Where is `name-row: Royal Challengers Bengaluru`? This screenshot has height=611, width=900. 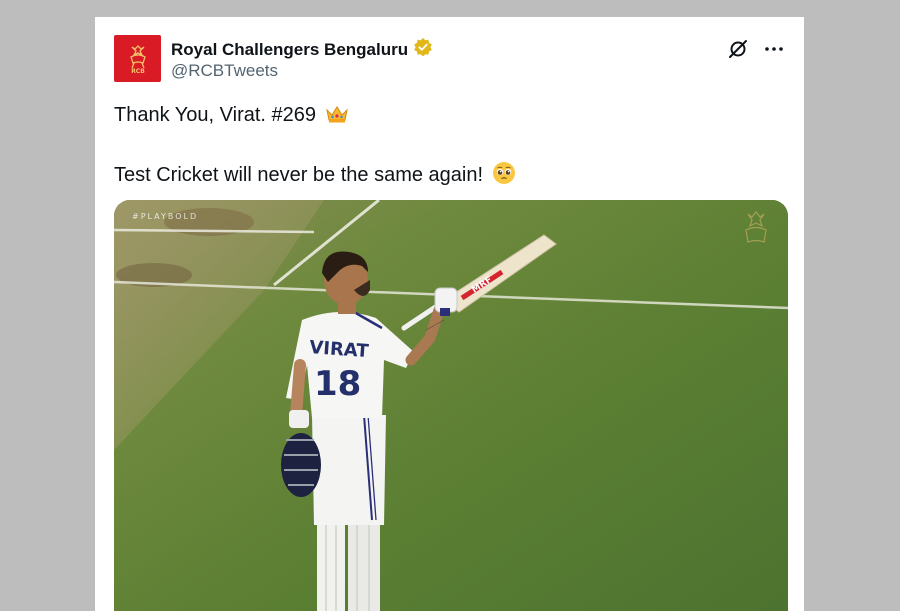
name-row: Royal Challengers Bengaluru is located at coordinates (302, 49).